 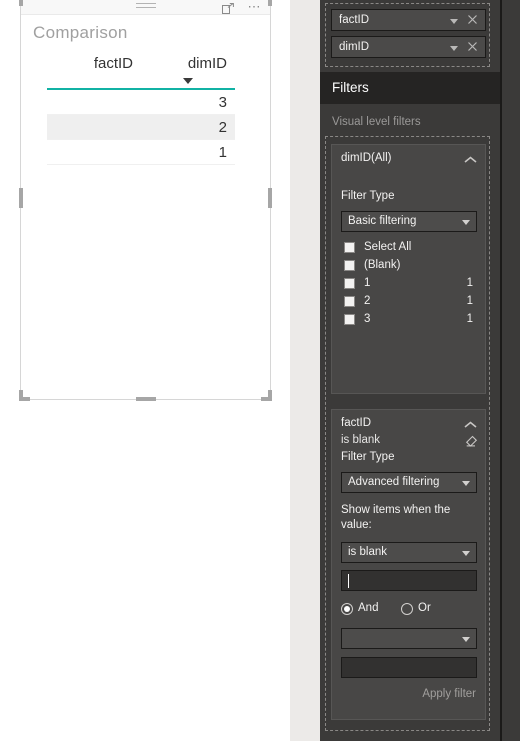 What do you see at coordinates (388, 247) in the screenshot?
I see `filter-value-label: Select All` at bounding box center [388, 247].